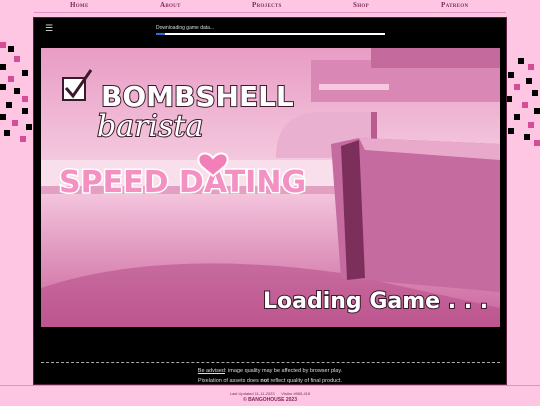  What do you see at coordinates (296, 393) in the screenshot?
I see `visitor-count: Visitor #965,418` at bounding box center [296, 393].